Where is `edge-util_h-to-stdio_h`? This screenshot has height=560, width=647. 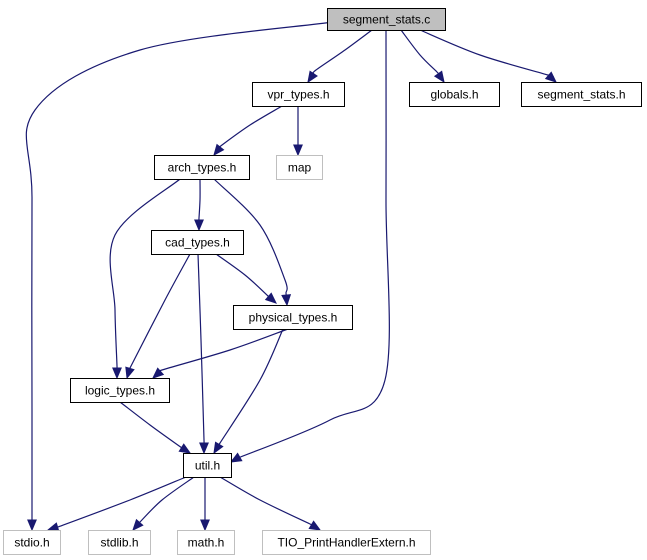 edge-util_h-to-stdio_h is located at coordinates (116, 504).